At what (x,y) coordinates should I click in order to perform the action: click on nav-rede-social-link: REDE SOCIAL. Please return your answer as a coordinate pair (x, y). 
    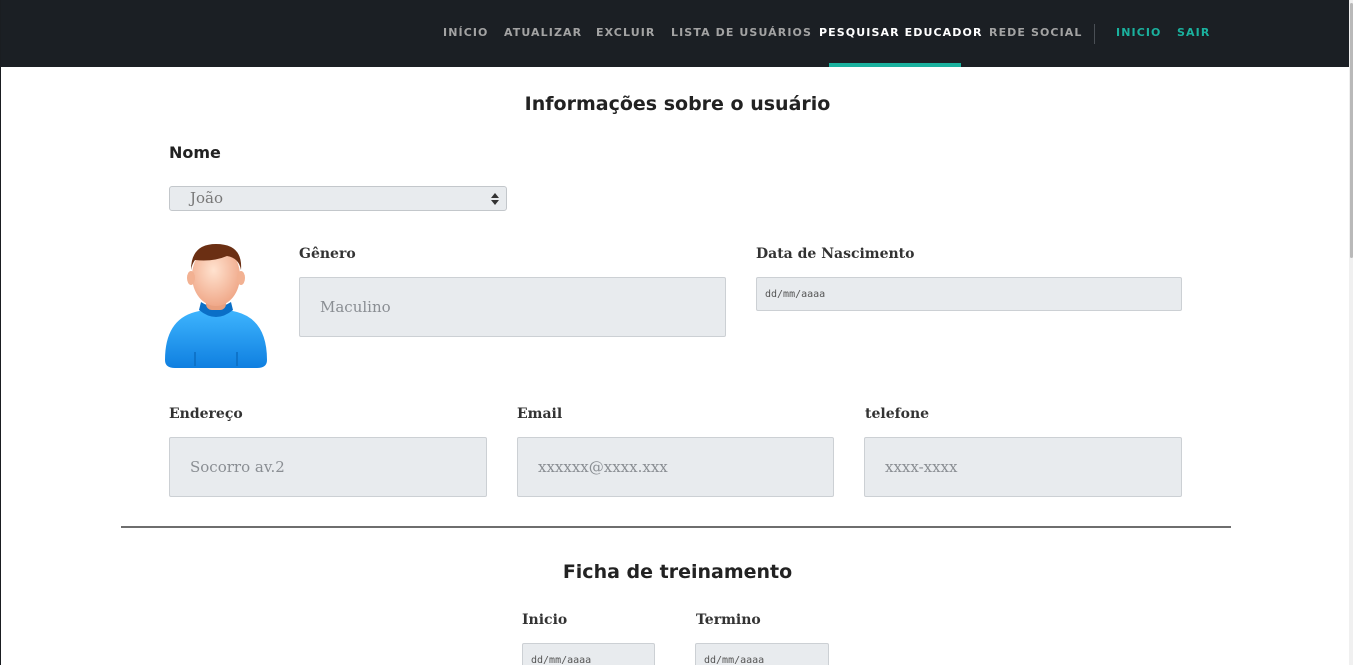
    Looking at the image, I should click on (1036, 33).